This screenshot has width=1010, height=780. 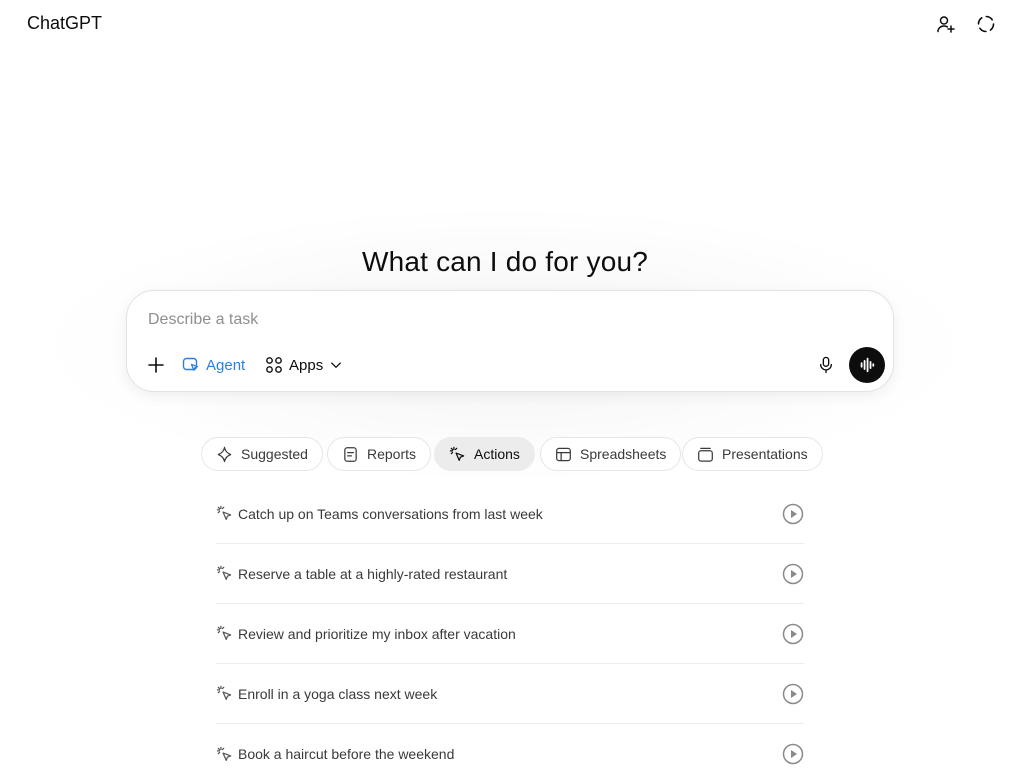 What do you see at coordinates (190, 364) in the screenshot?
I see `agent-icon` at bounding box center [190, 364].